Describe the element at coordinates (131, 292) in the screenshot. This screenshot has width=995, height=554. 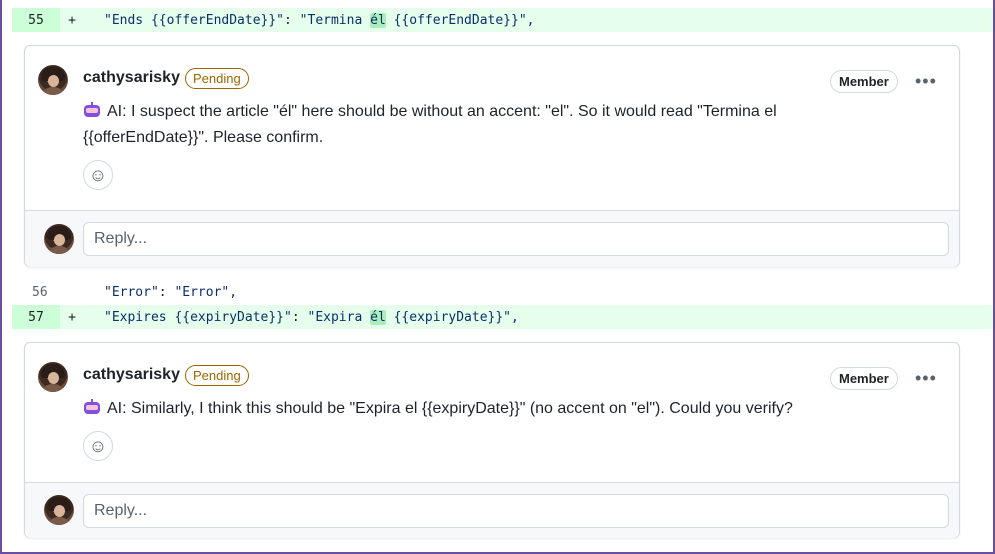
I see `json-key: "Error"` at that location.